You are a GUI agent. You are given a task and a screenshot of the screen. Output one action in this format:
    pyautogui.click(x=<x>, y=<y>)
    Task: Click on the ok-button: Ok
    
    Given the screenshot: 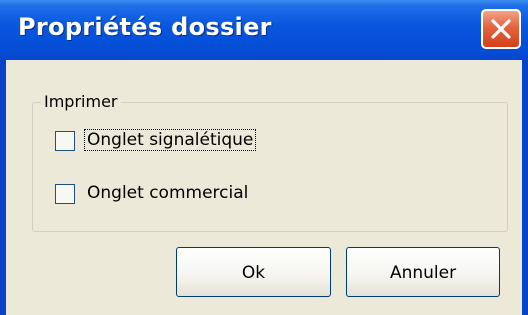 What is the action you would take?
    pyautogui.click(x=253, y=272)
    